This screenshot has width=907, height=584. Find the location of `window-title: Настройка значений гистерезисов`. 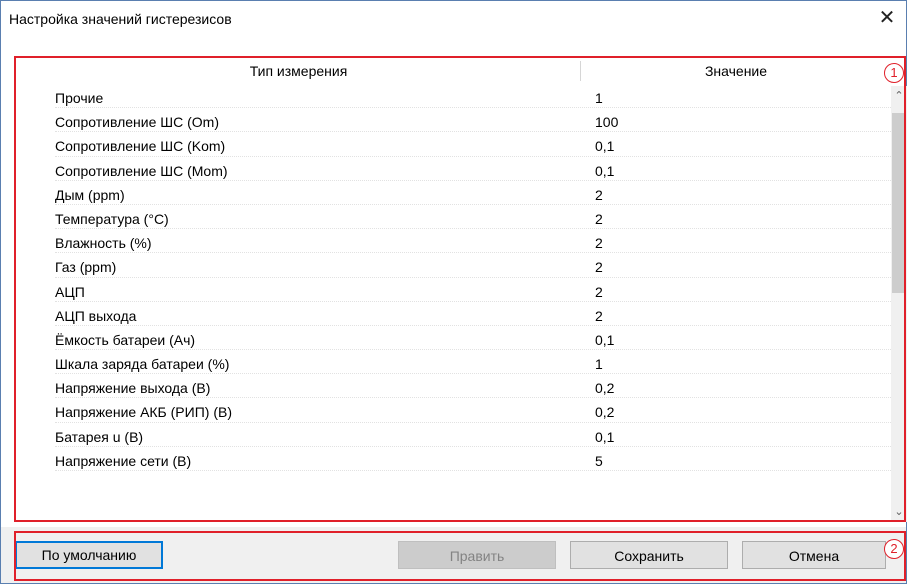

window-title: Настройка значений гистерезисов is located at coordinates (120, 19).